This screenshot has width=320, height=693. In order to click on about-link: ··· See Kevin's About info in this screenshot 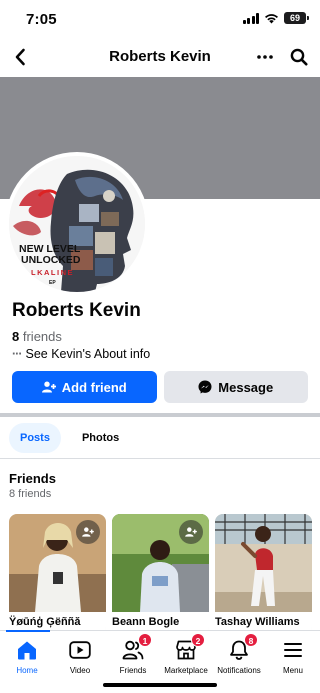, I will do `click(81, 354)`.